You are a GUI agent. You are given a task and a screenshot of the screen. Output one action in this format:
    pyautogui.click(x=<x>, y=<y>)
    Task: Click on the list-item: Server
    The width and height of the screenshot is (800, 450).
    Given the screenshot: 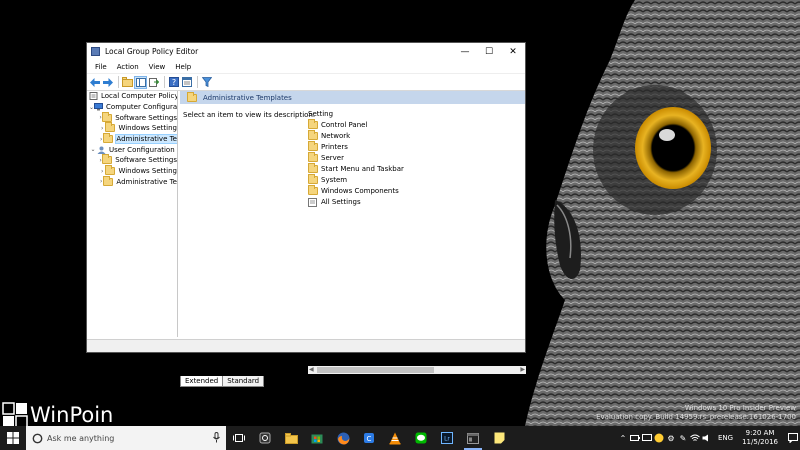 What is the action you would take?
    pyautogui.click(x=415, y=157)
    